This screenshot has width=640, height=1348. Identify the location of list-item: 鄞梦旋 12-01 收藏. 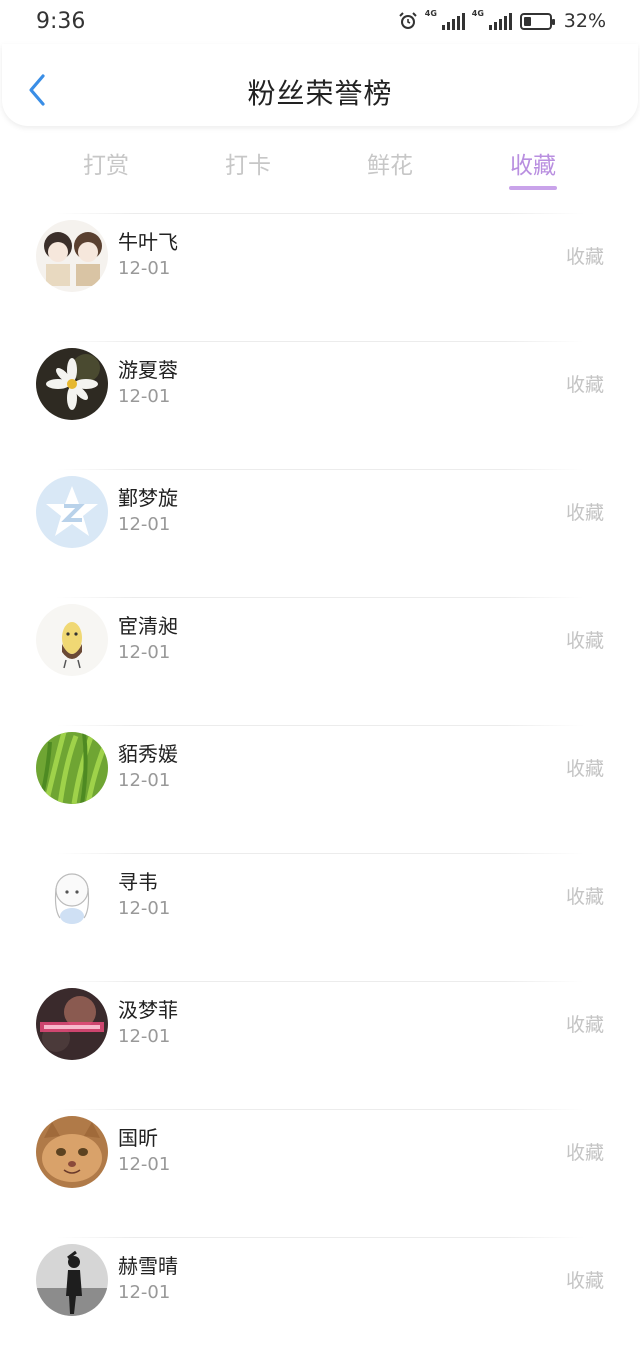
(320, 516).